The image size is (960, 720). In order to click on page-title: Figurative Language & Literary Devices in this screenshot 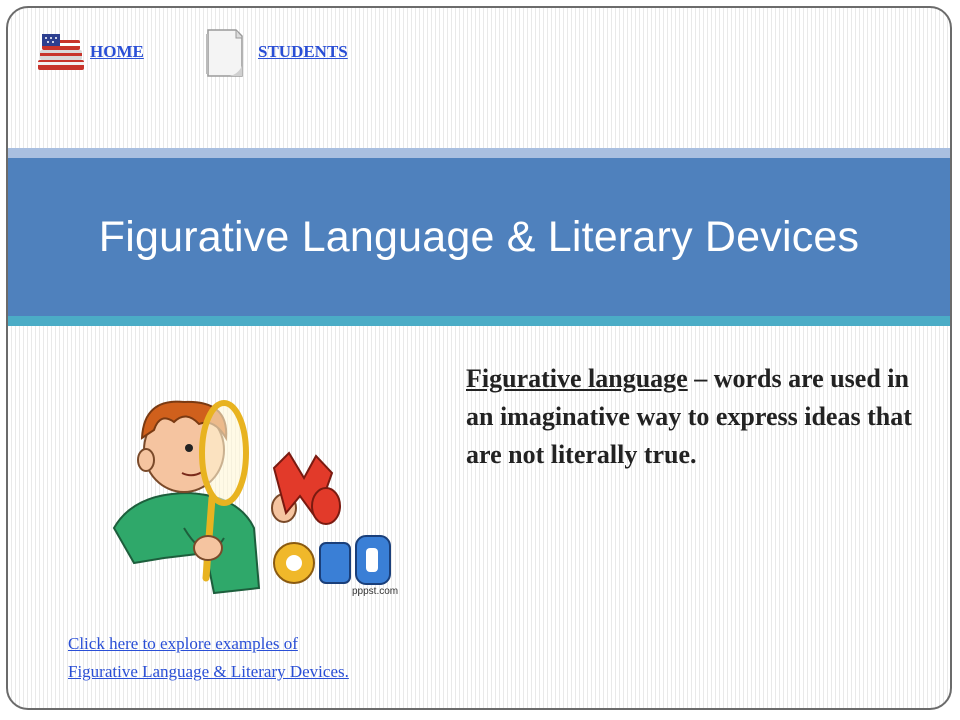, I will do `click(479, 236)`.